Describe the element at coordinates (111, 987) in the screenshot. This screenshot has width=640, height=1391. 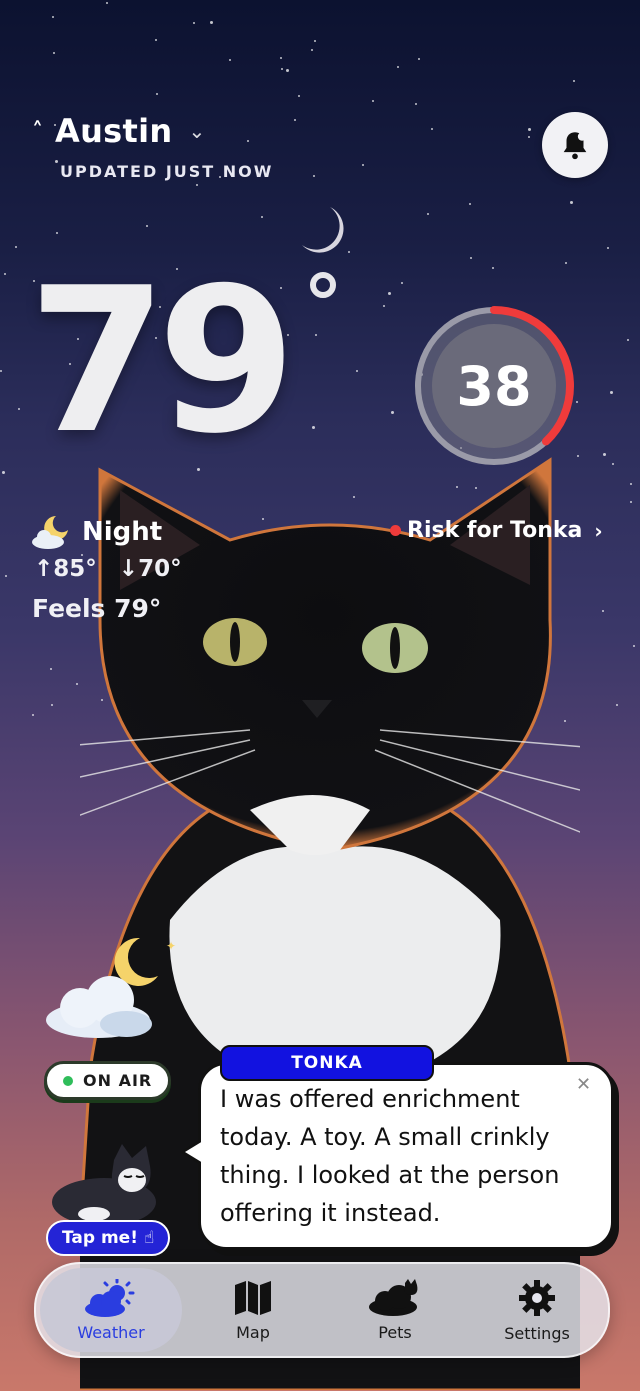
I see `cloud-moon-icon: ✦` at that location.